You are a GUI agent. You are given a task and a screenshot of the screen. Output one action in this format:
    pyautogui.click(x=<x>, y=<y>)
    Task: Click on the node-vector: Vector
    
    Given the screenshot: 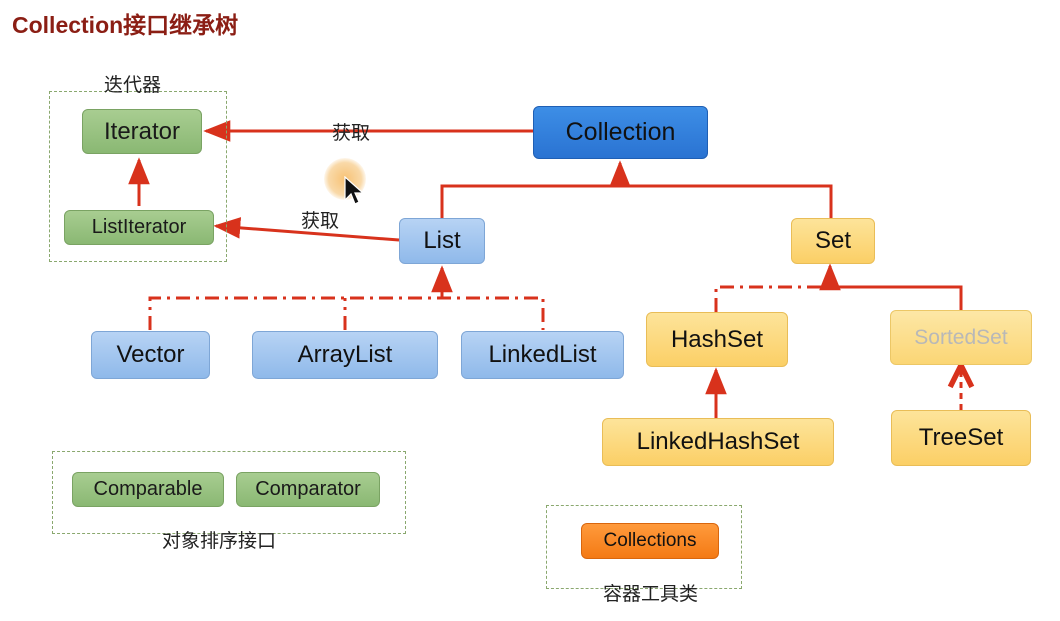 What is the action you would take?
    pyautogui.click(x=150, y=355)
    